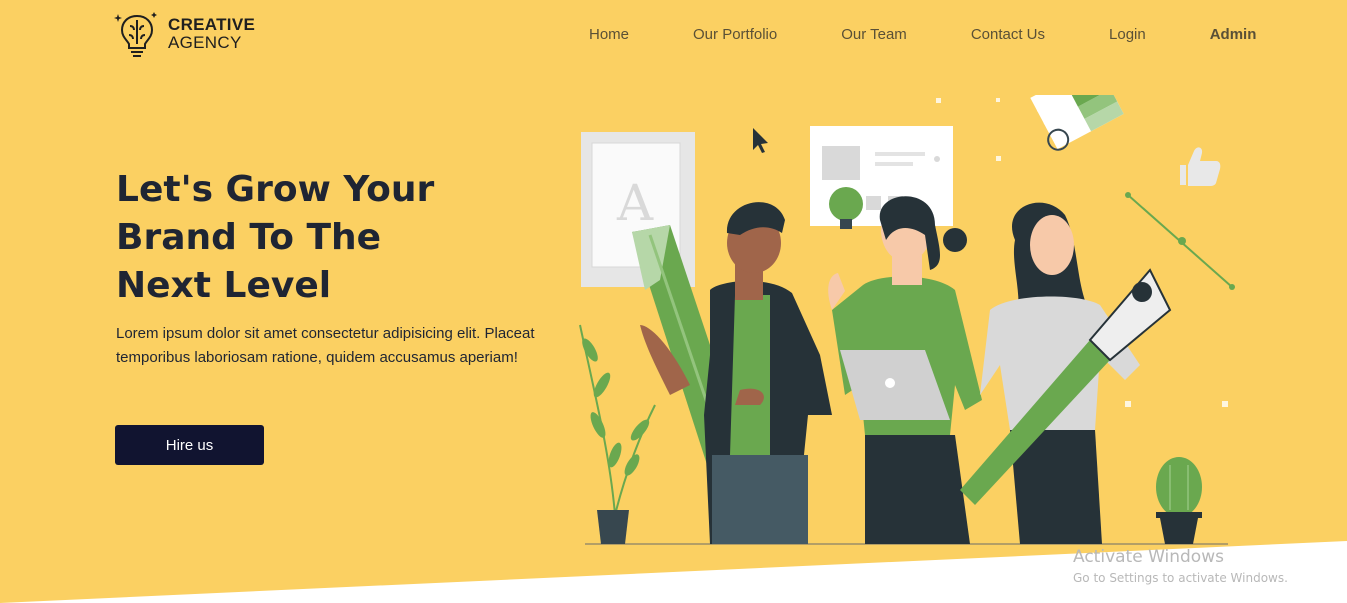 The width and height of the screenshot is (1347, 603). I want to click on nav-our-portfolio: Our Portfolio, so click(735, 34).